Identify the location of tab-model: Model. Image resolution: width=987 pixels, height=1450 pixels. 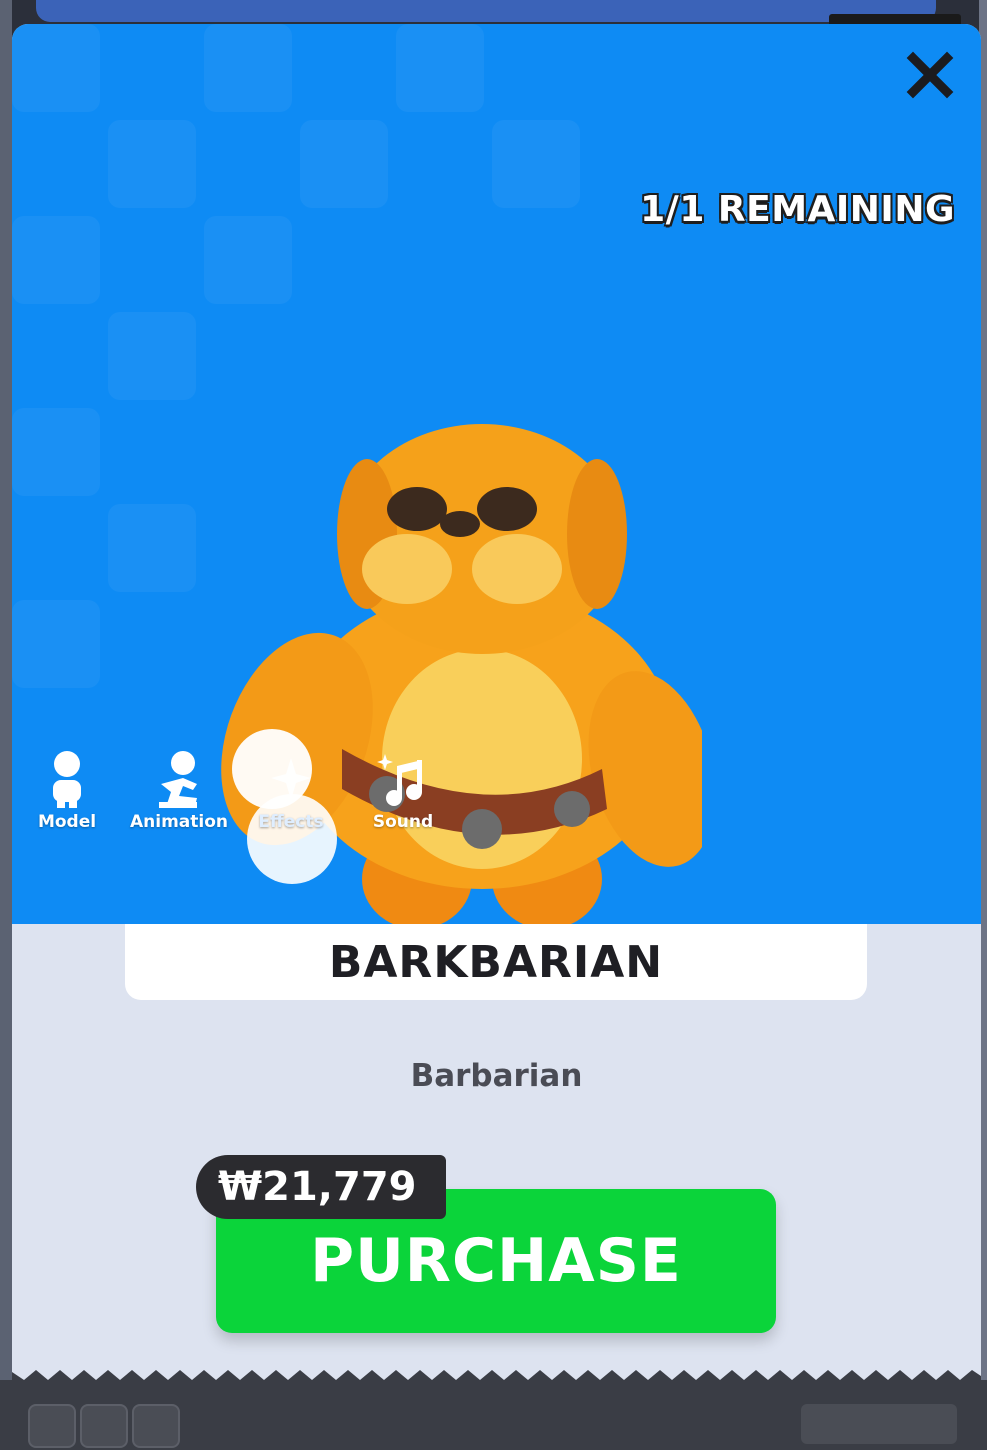
(67, 791).